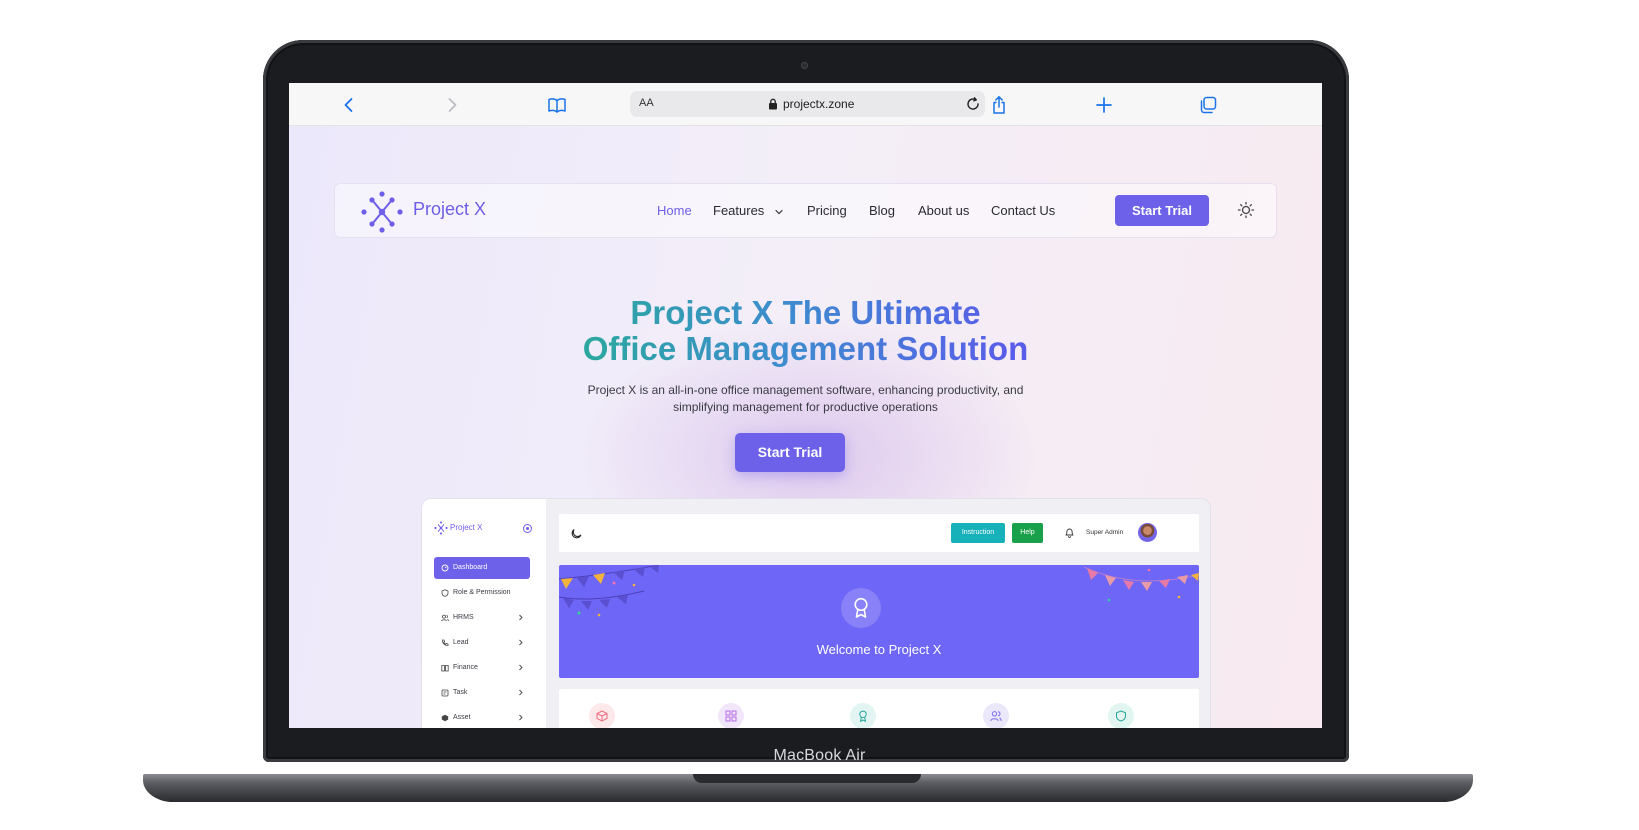 The width and height of the screenshot is (1639, 830). What do you see at coordinates (1208, 105) in the screenshot?
I see `tabs-icon` at bounding box center [1208, 105].